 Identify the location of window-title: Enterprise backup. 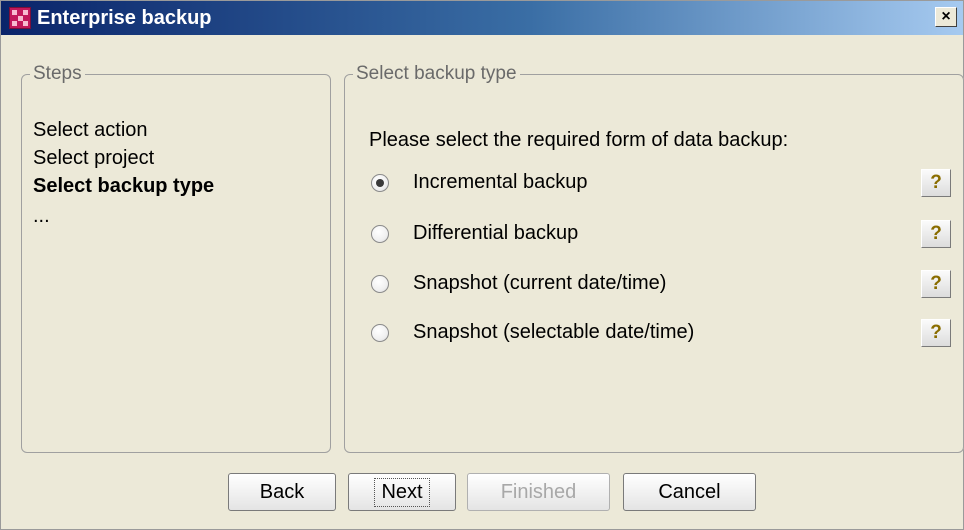
(124, 18).